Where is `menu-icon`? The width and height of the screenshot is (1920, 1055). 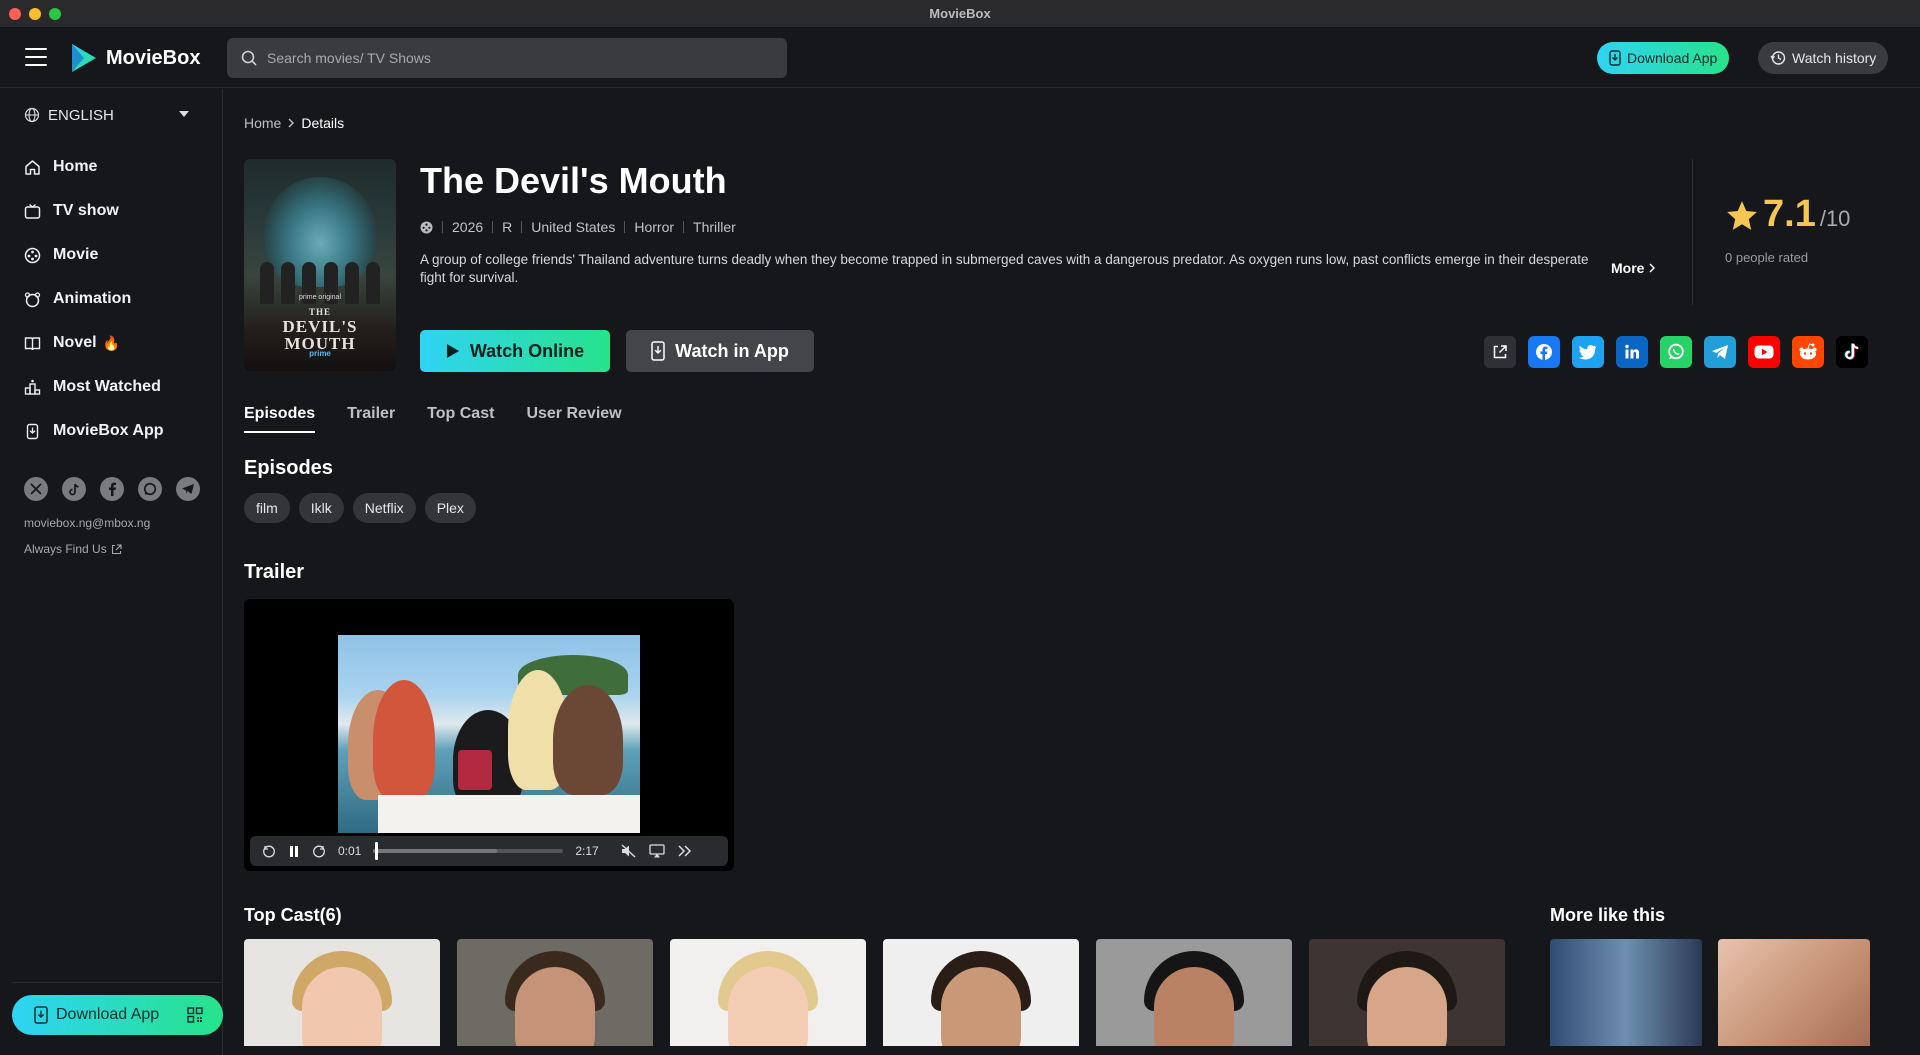
menu-icon is located at coordinates (36, 57).